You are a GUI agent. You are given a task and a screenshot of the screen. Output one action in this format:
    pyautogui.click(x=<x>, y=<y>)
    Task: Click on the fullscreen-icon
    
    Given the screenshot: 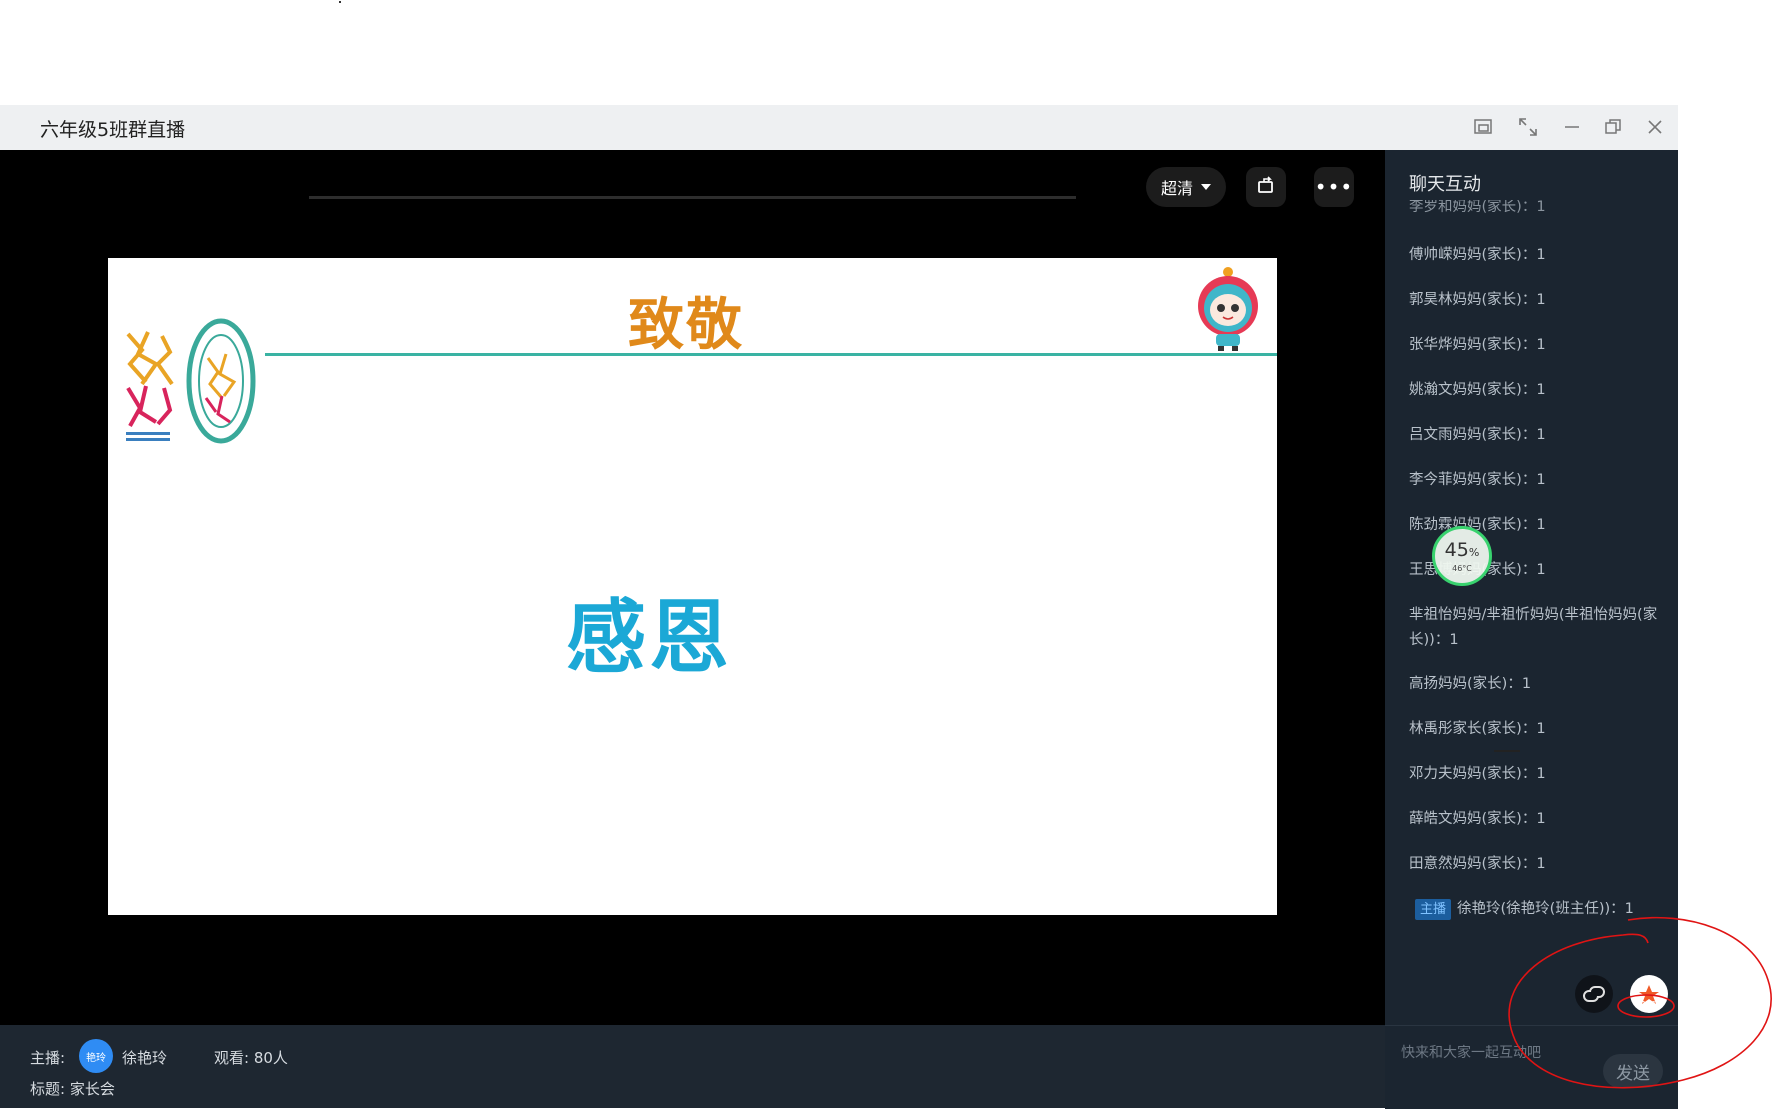 What is the action you would take?
    pyautogui.click(x=1528, y=127)
    